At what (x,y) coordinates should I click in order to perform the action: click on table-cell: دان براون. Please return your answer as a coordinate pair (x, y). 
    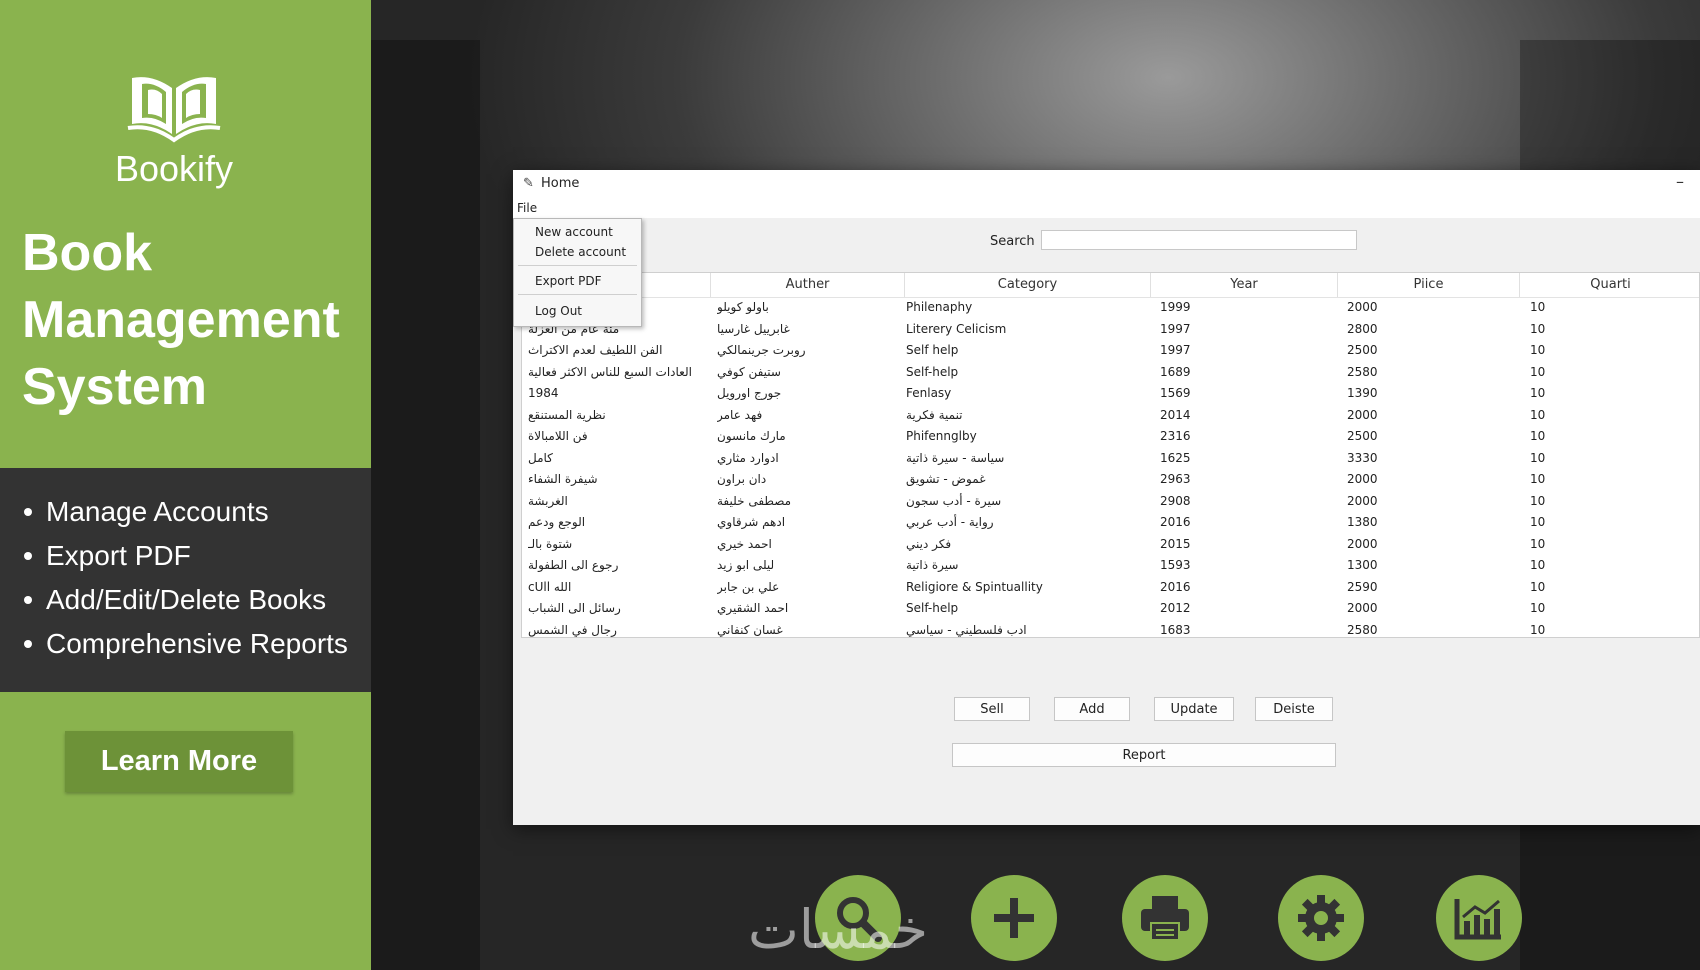
    Looking at the image, I should click on (742, 479).